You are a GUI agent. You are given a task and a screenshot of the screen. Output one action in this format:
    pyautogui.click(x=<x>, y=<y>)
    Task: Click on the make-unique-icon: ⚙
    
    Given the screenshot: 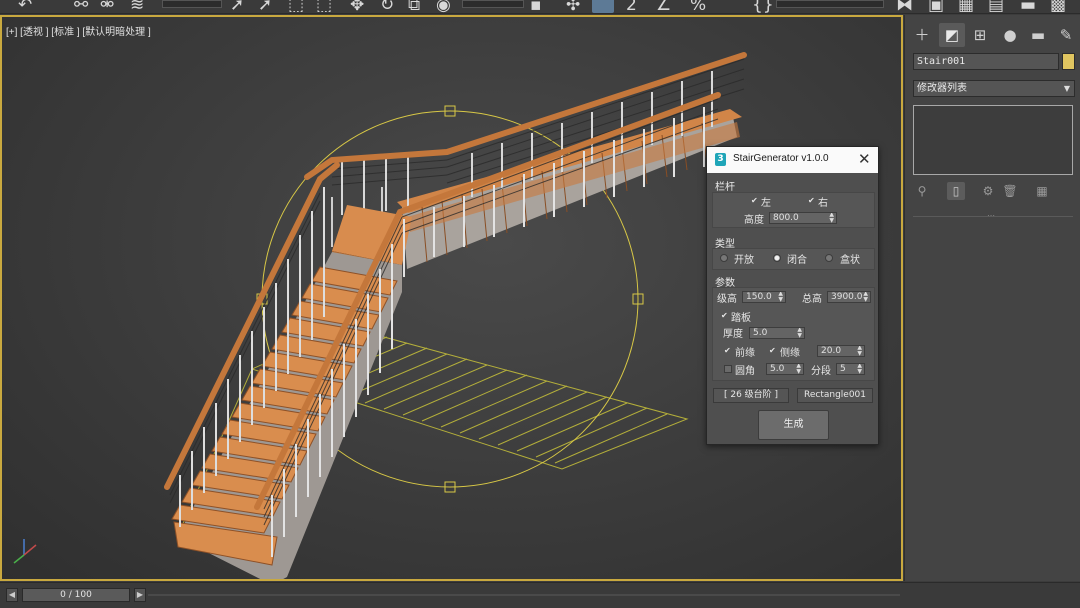 What is the action you would take?
    pyautogui.click(x=988, y=191)
    